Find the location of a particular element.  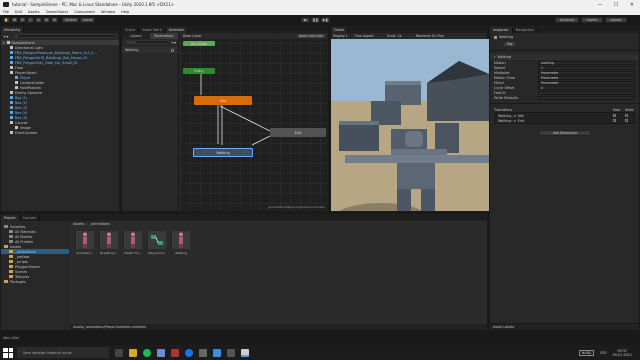

parameter-search-input: Name is located at coordinates (146, 42).